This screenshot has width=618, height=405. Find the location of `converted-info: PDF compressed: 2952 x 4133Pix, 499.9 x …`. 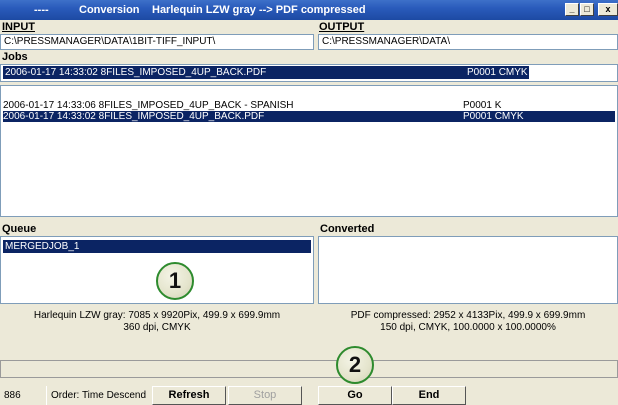

converted-info: PDF compressed: 2952 x 4133Pix, 499.9 x … is located at coordinates (468, 322).